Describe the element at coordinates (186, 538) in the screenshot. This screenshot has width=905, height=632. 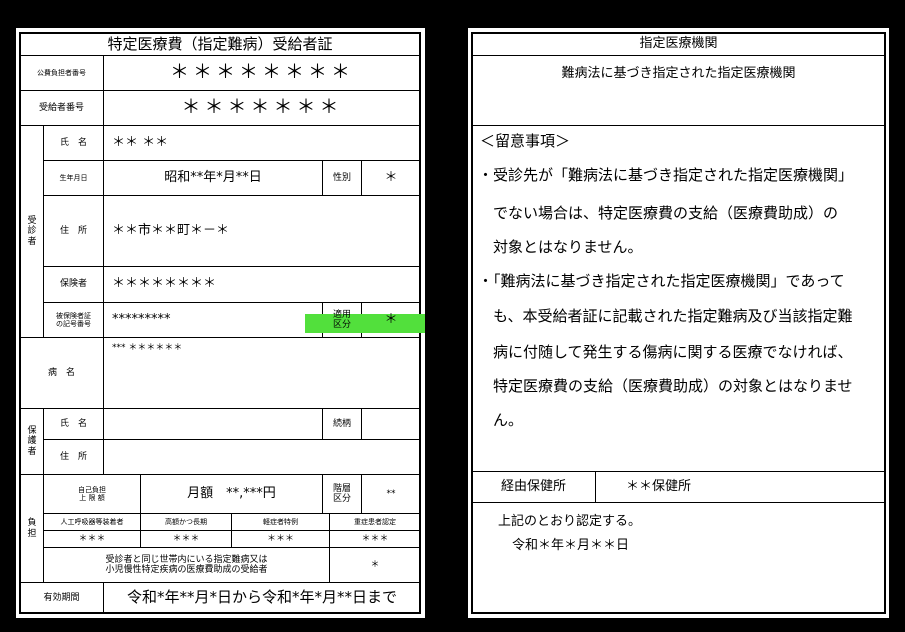
I see `burden-value-high-long: ＊＊＊` at that location.